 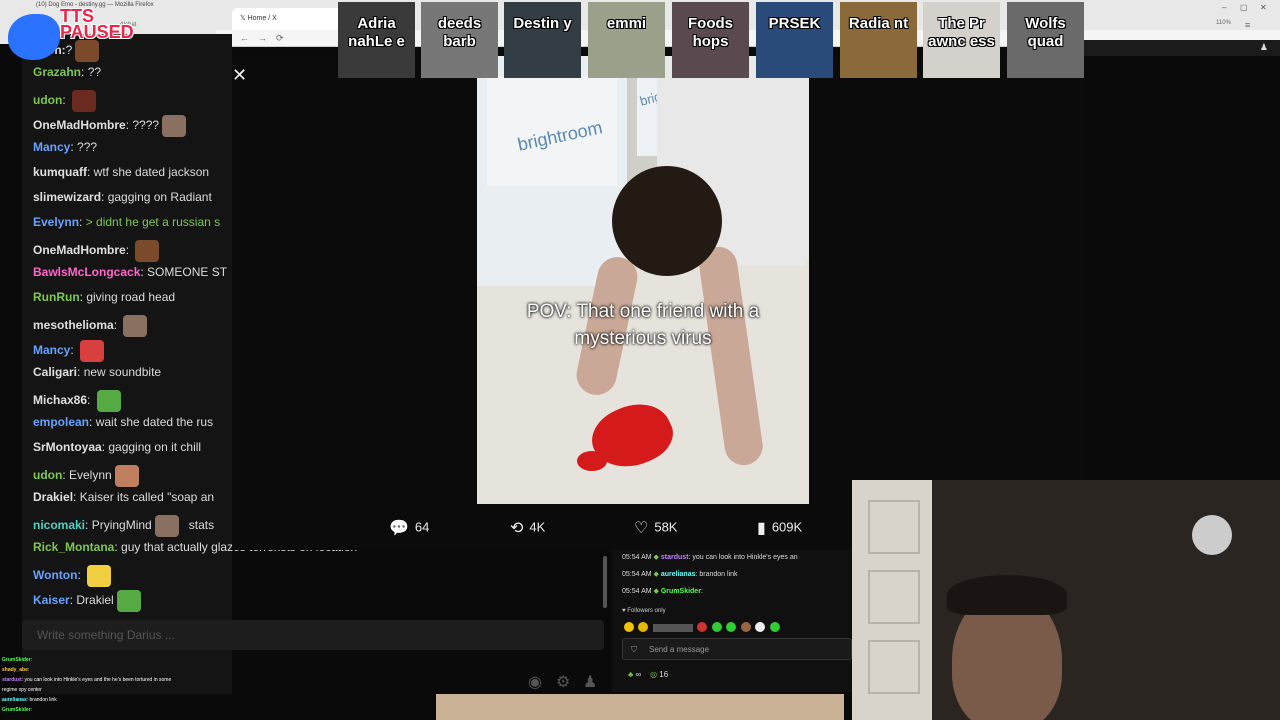 What do you see at coordinates (527, 528) in the screenshot?
I see `repost-button: ⟲ 4K` at bounding box center [527, 528].